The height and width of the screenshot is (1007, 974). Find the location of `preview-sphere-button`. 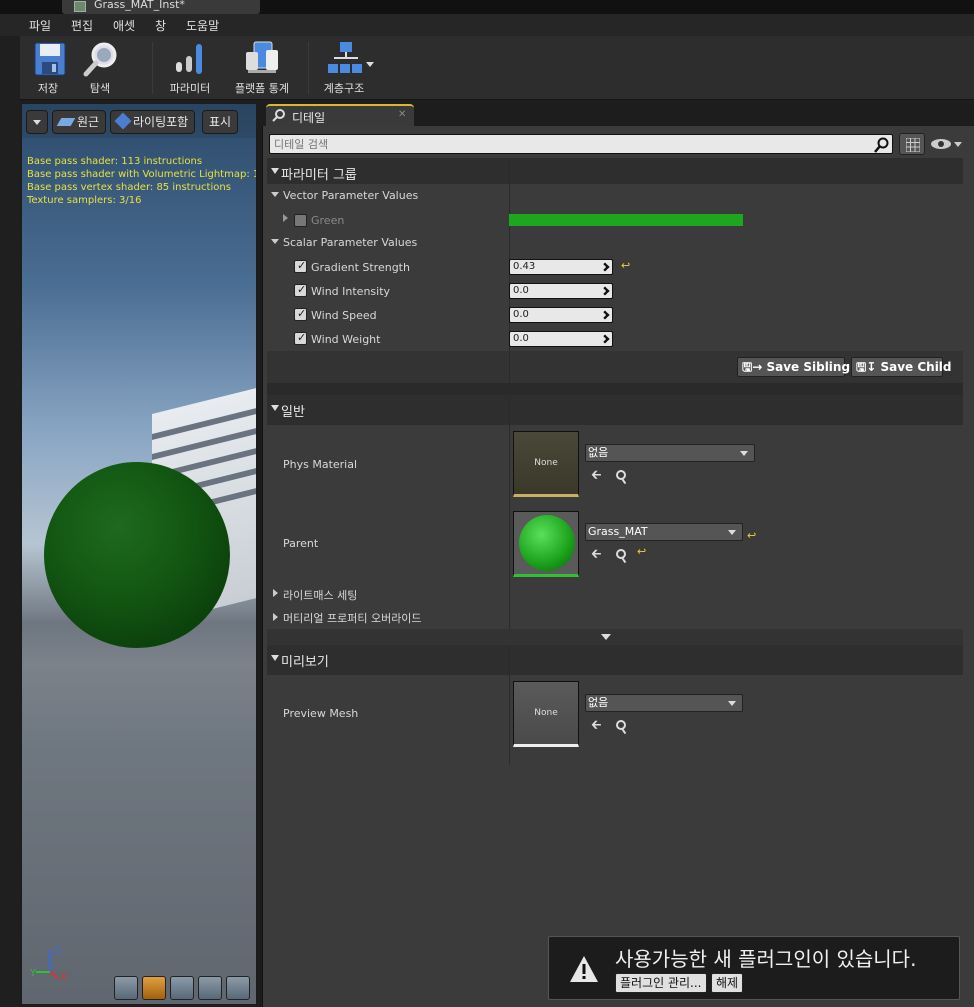

preview-sphere-button is located at coordinates (154, 988).